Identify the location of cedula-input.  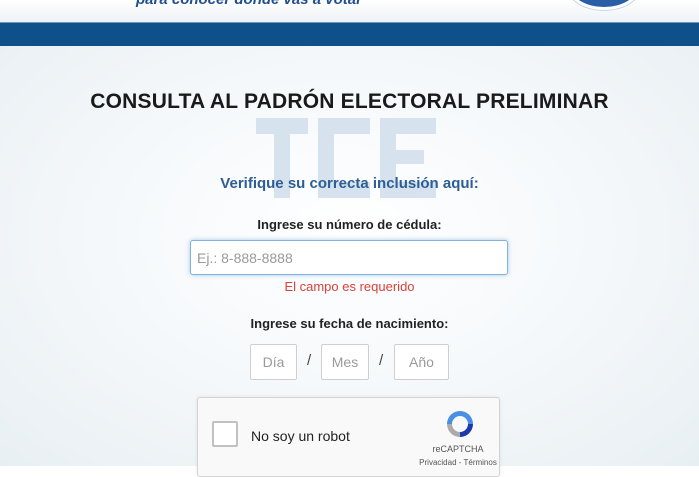
(349, 257).